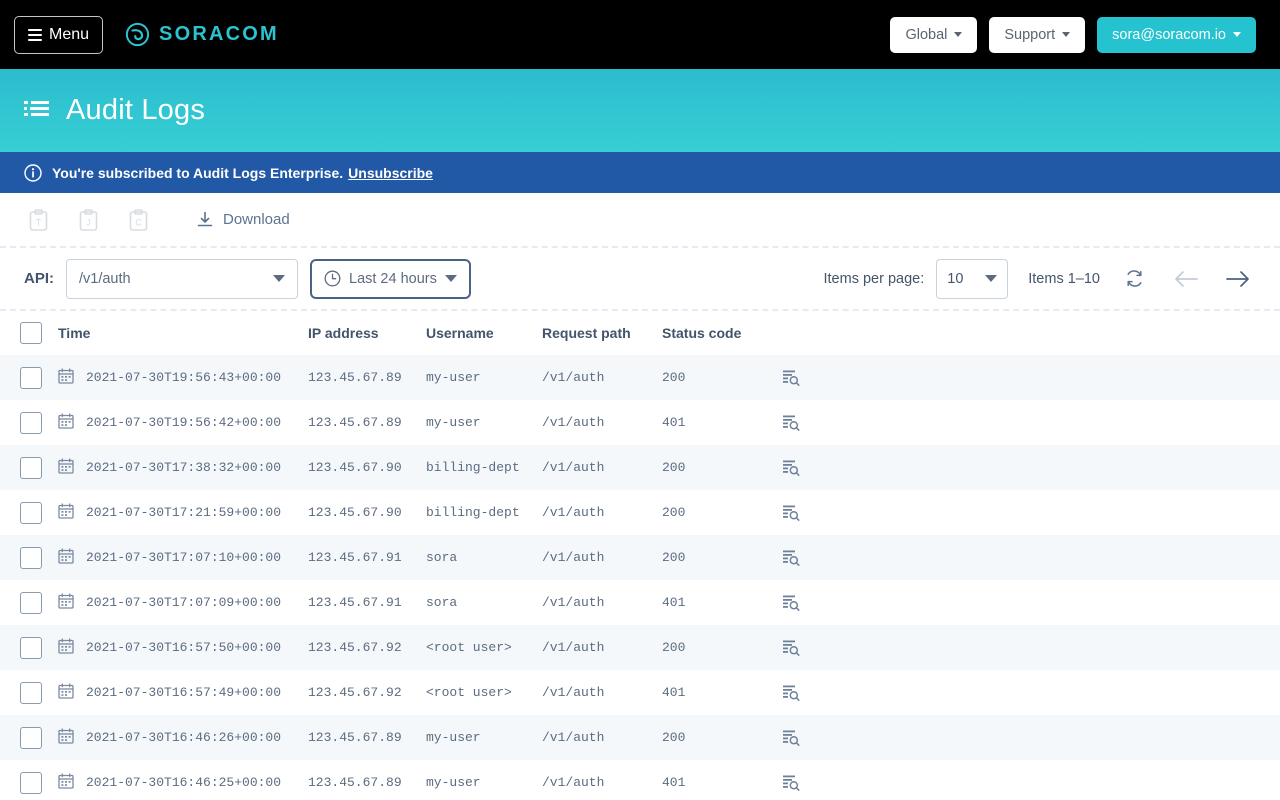  I want to click on cell-ip-address: 123.45.67.90, so click(355, 512).